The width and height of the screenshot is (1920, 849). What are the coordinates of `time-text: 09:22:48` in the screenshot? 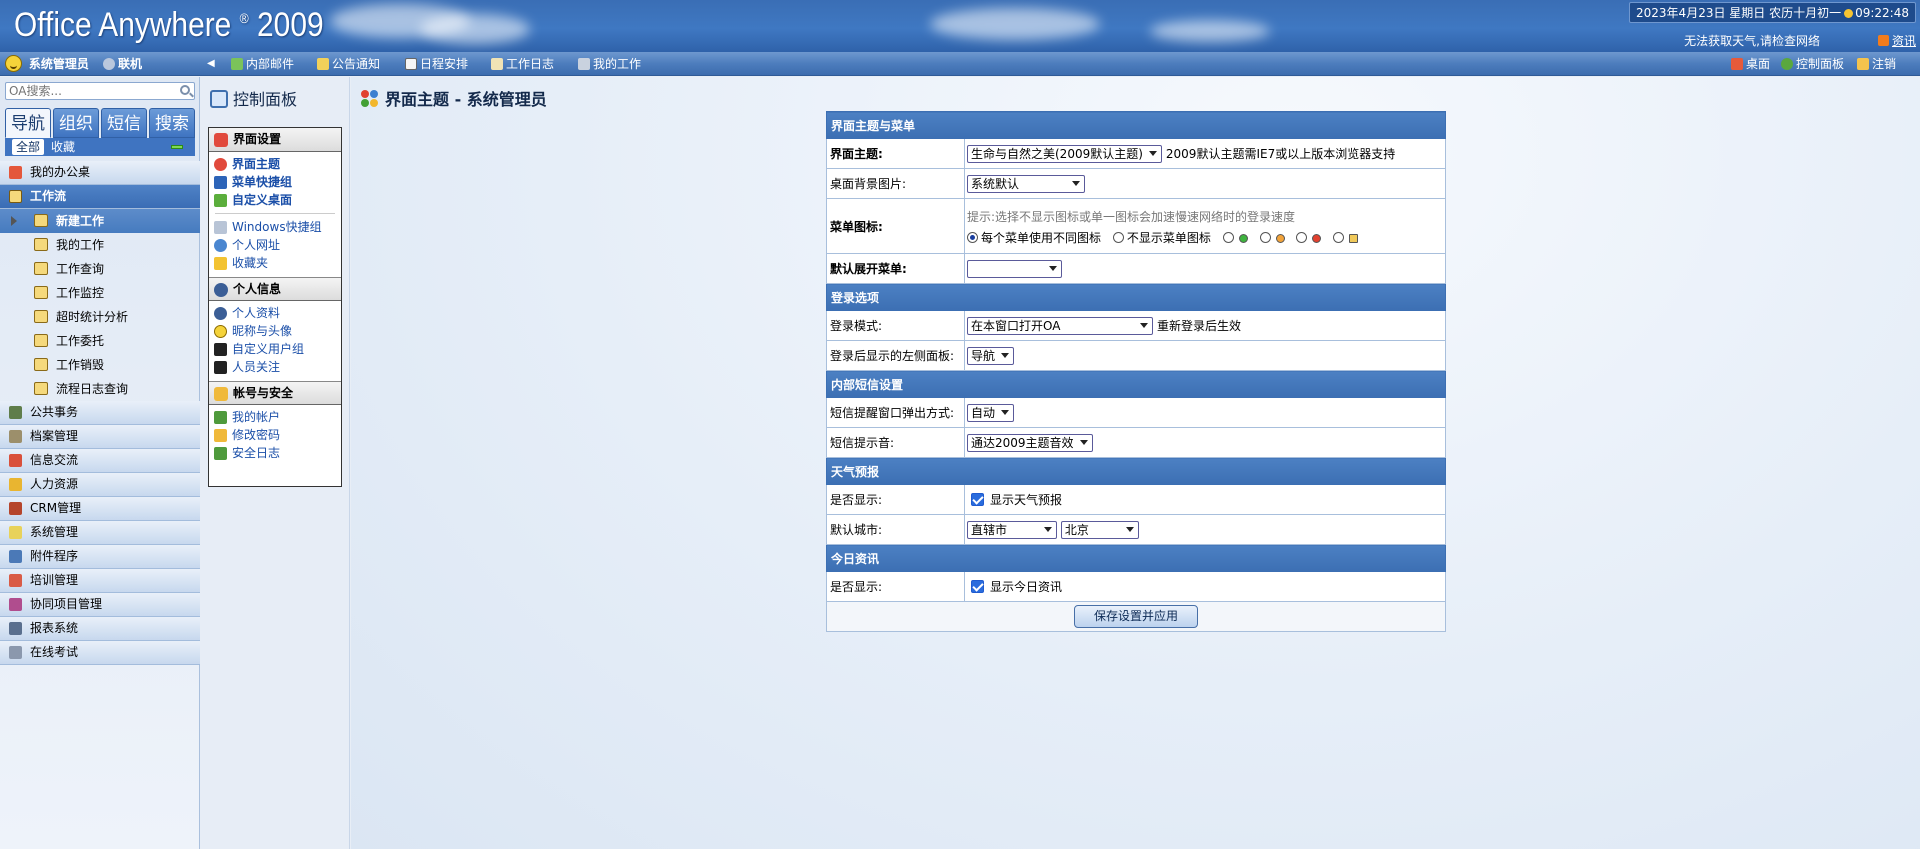 It's located at (1882, 13).